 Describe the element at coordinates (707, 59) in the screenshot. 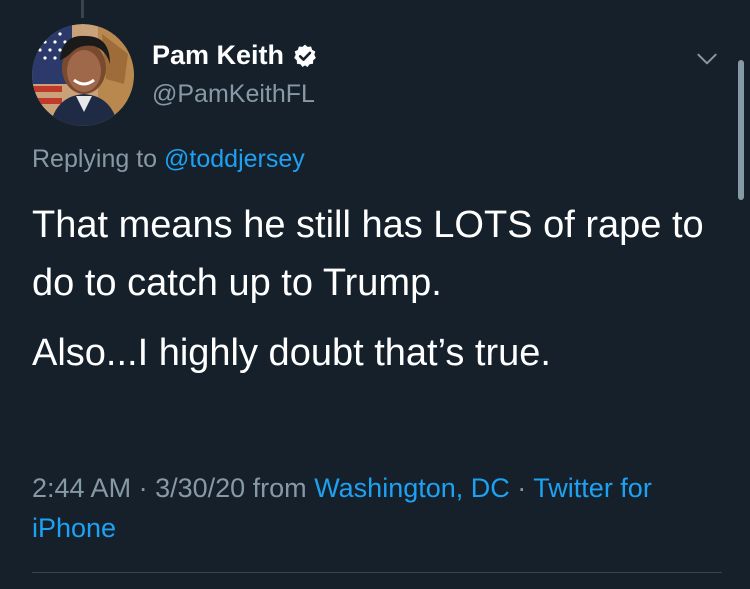

I see `chevron-down-icon` at that location.